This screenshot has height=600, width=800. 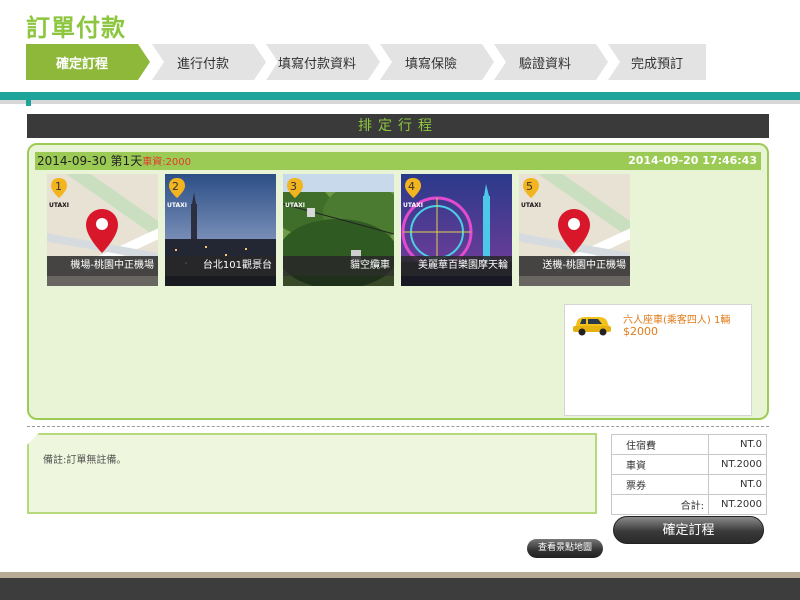 I want to click on note-text: 備註:訂單無註備。, so click(x=85, y=460).